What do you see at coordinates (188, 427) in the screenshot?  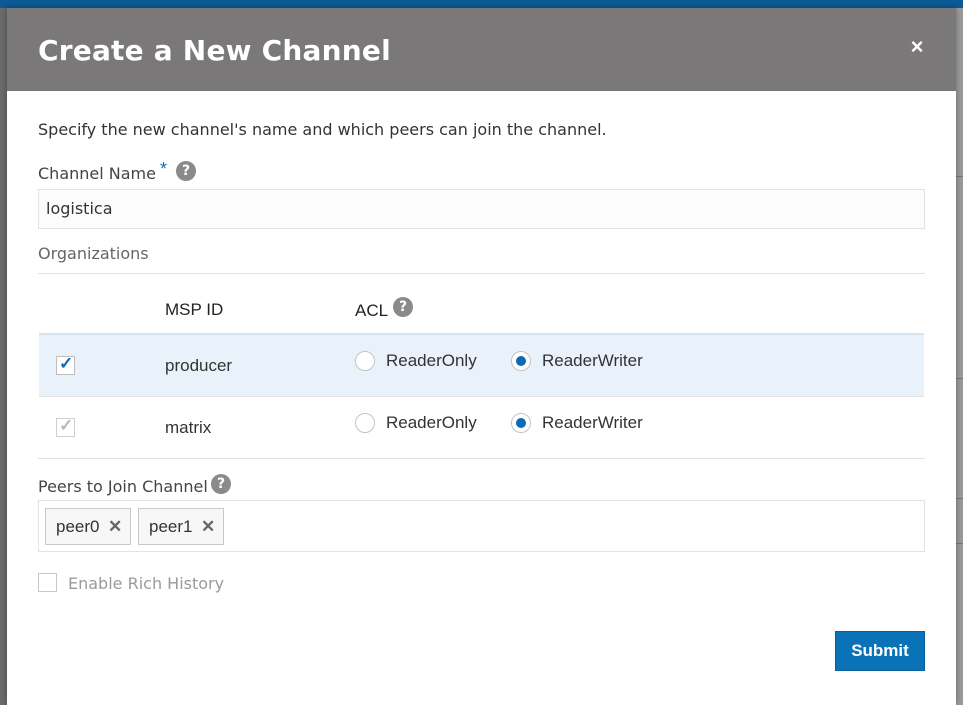 I see `msp-id-cell: matrix` at bounding box center [188, 427].